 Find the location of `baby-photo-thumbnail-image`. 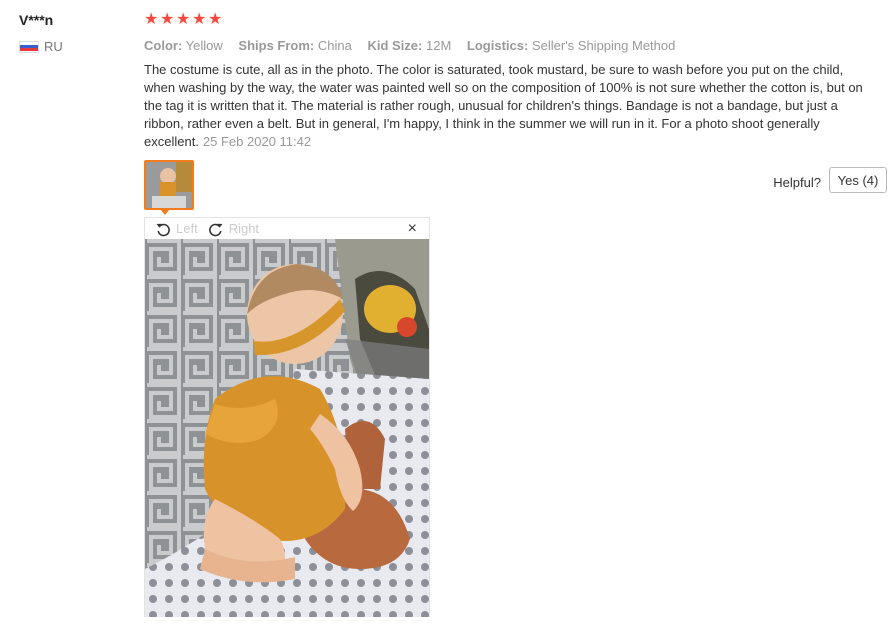

baby-photo-thumbnail-image is located at coordinates (169, 185).